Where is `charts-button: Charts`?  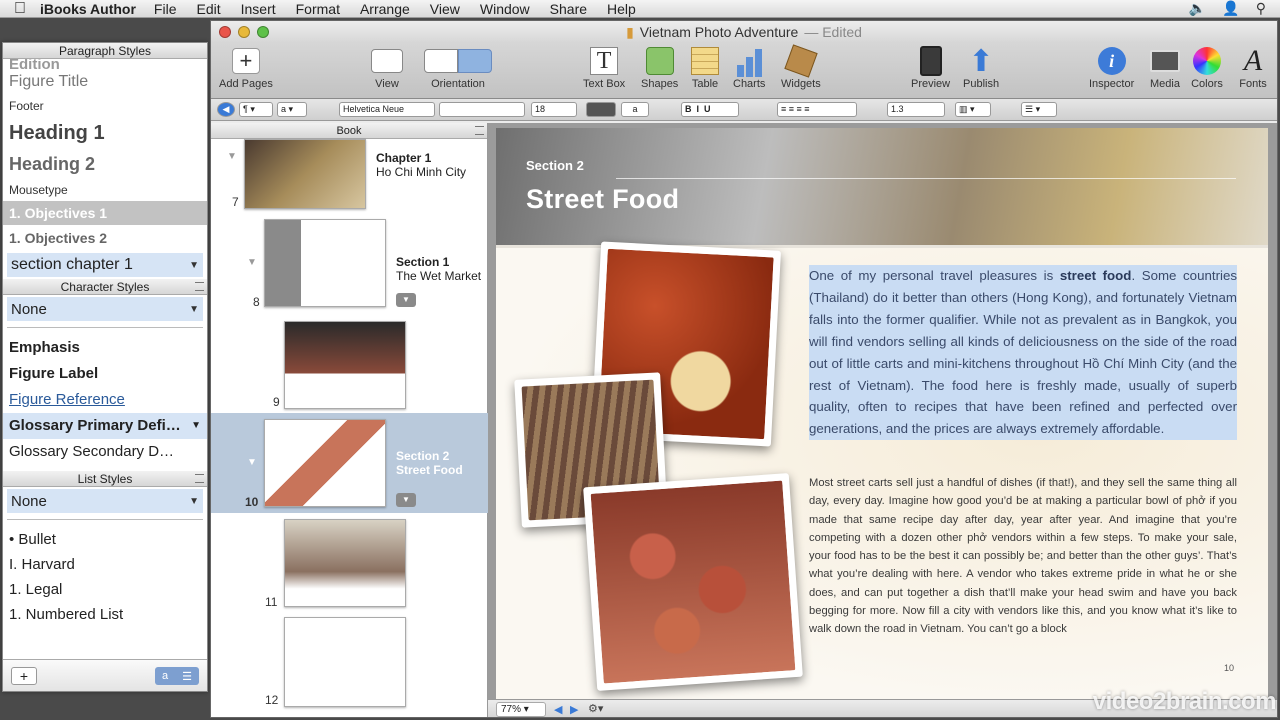 charts-button: Charts is located at coordinates (749, 67).